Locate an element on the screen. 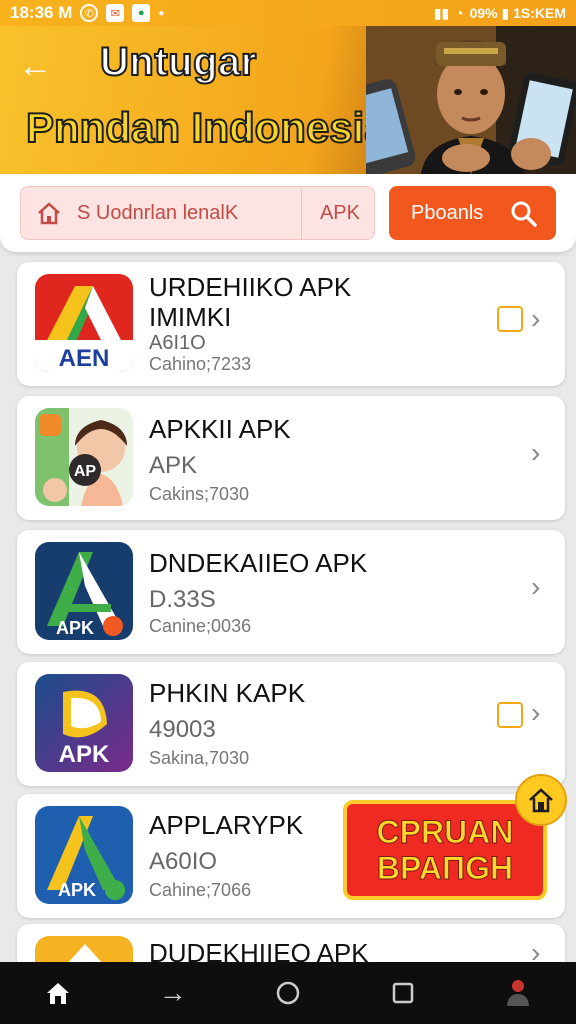 The width and height of the screenshot is (576, 1024). whatsapp-icon: ✆ is located at coordinates (89, 13).